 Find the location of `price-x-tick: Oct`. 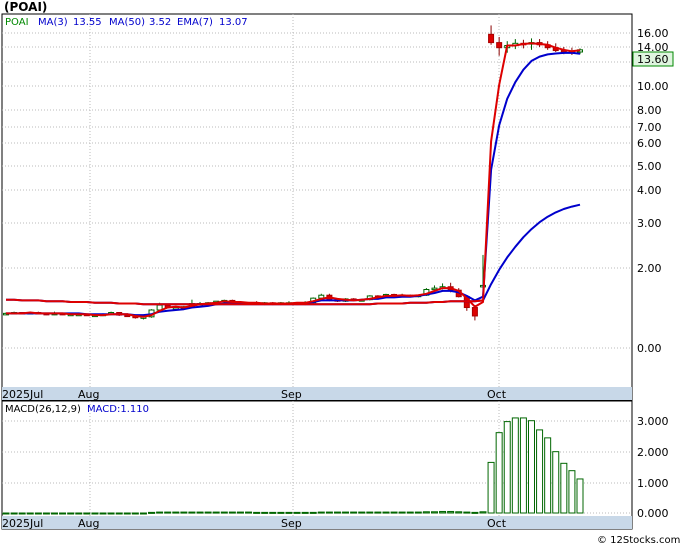

price-x-tick: Oct is located at coordinates (497, 394).